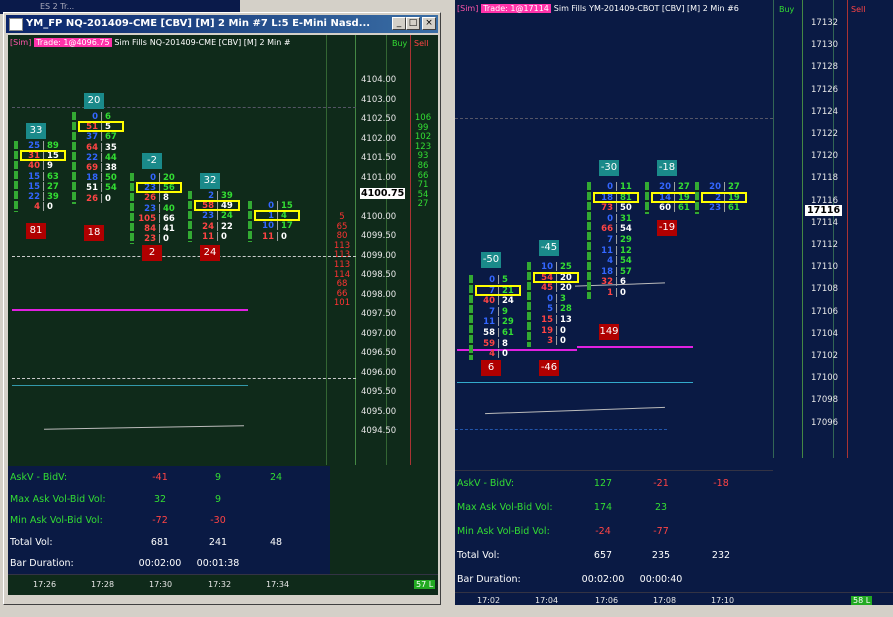 The image size is (893, 617). I want to click on instrument-label: YM-201409-CBOT [CBV] [M] 2 Min #6, so click(664, 8).